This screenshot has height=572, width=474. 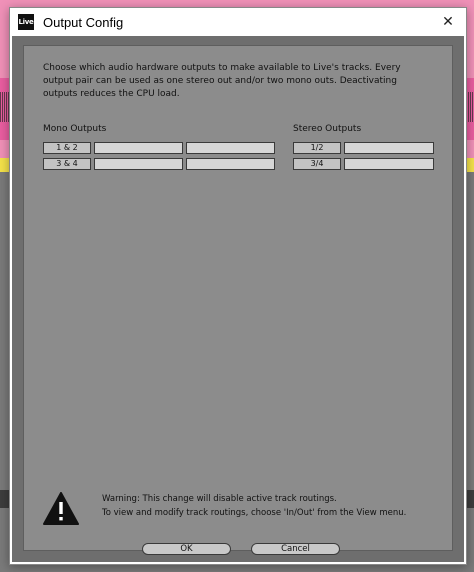 What do you see at coordinates (238, 22) in the screenshot?
I see `title-bar: Live Output Config ✕` at bounding box center [238, 22].